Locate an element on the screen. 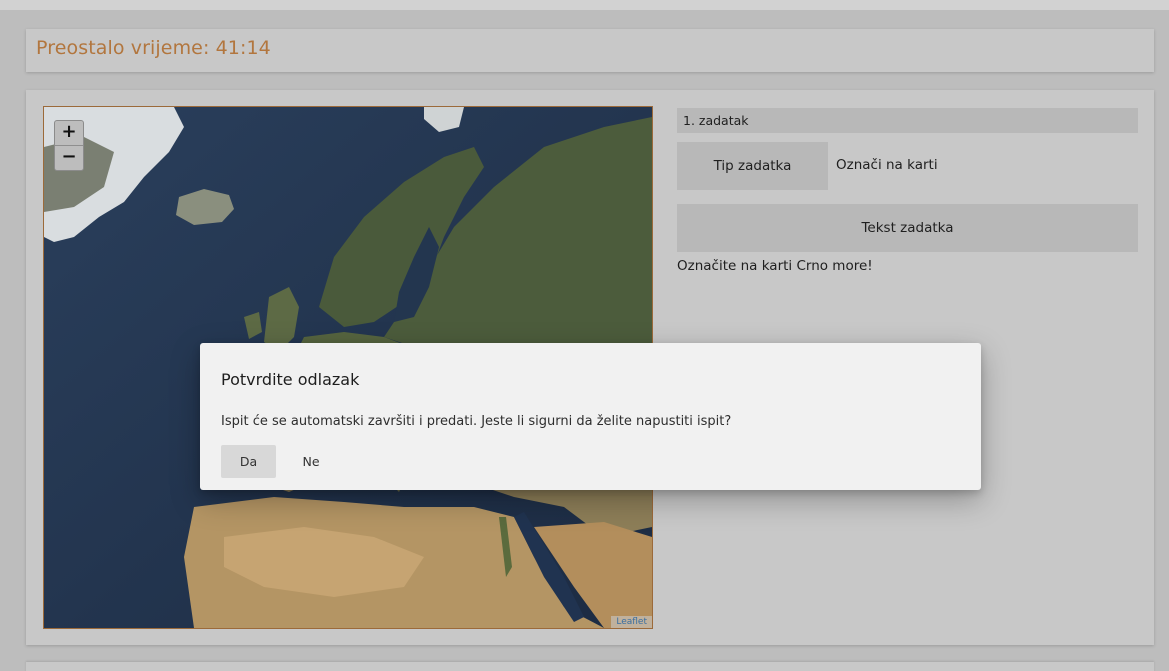  zoom-out-button: − is located at coordinates (69, 157).